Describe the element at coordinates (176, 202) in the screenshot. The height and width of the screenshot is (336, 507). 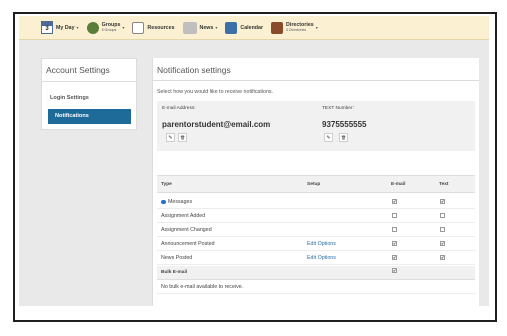
I see `type-cell: Messages` at that location.